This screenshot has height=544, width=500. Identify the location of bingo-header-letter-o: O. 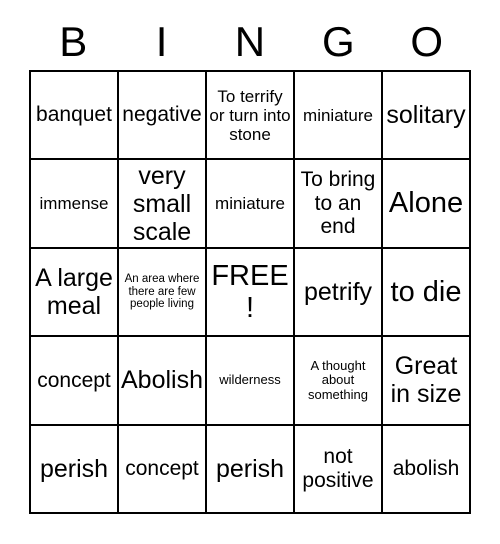
(427, 41).